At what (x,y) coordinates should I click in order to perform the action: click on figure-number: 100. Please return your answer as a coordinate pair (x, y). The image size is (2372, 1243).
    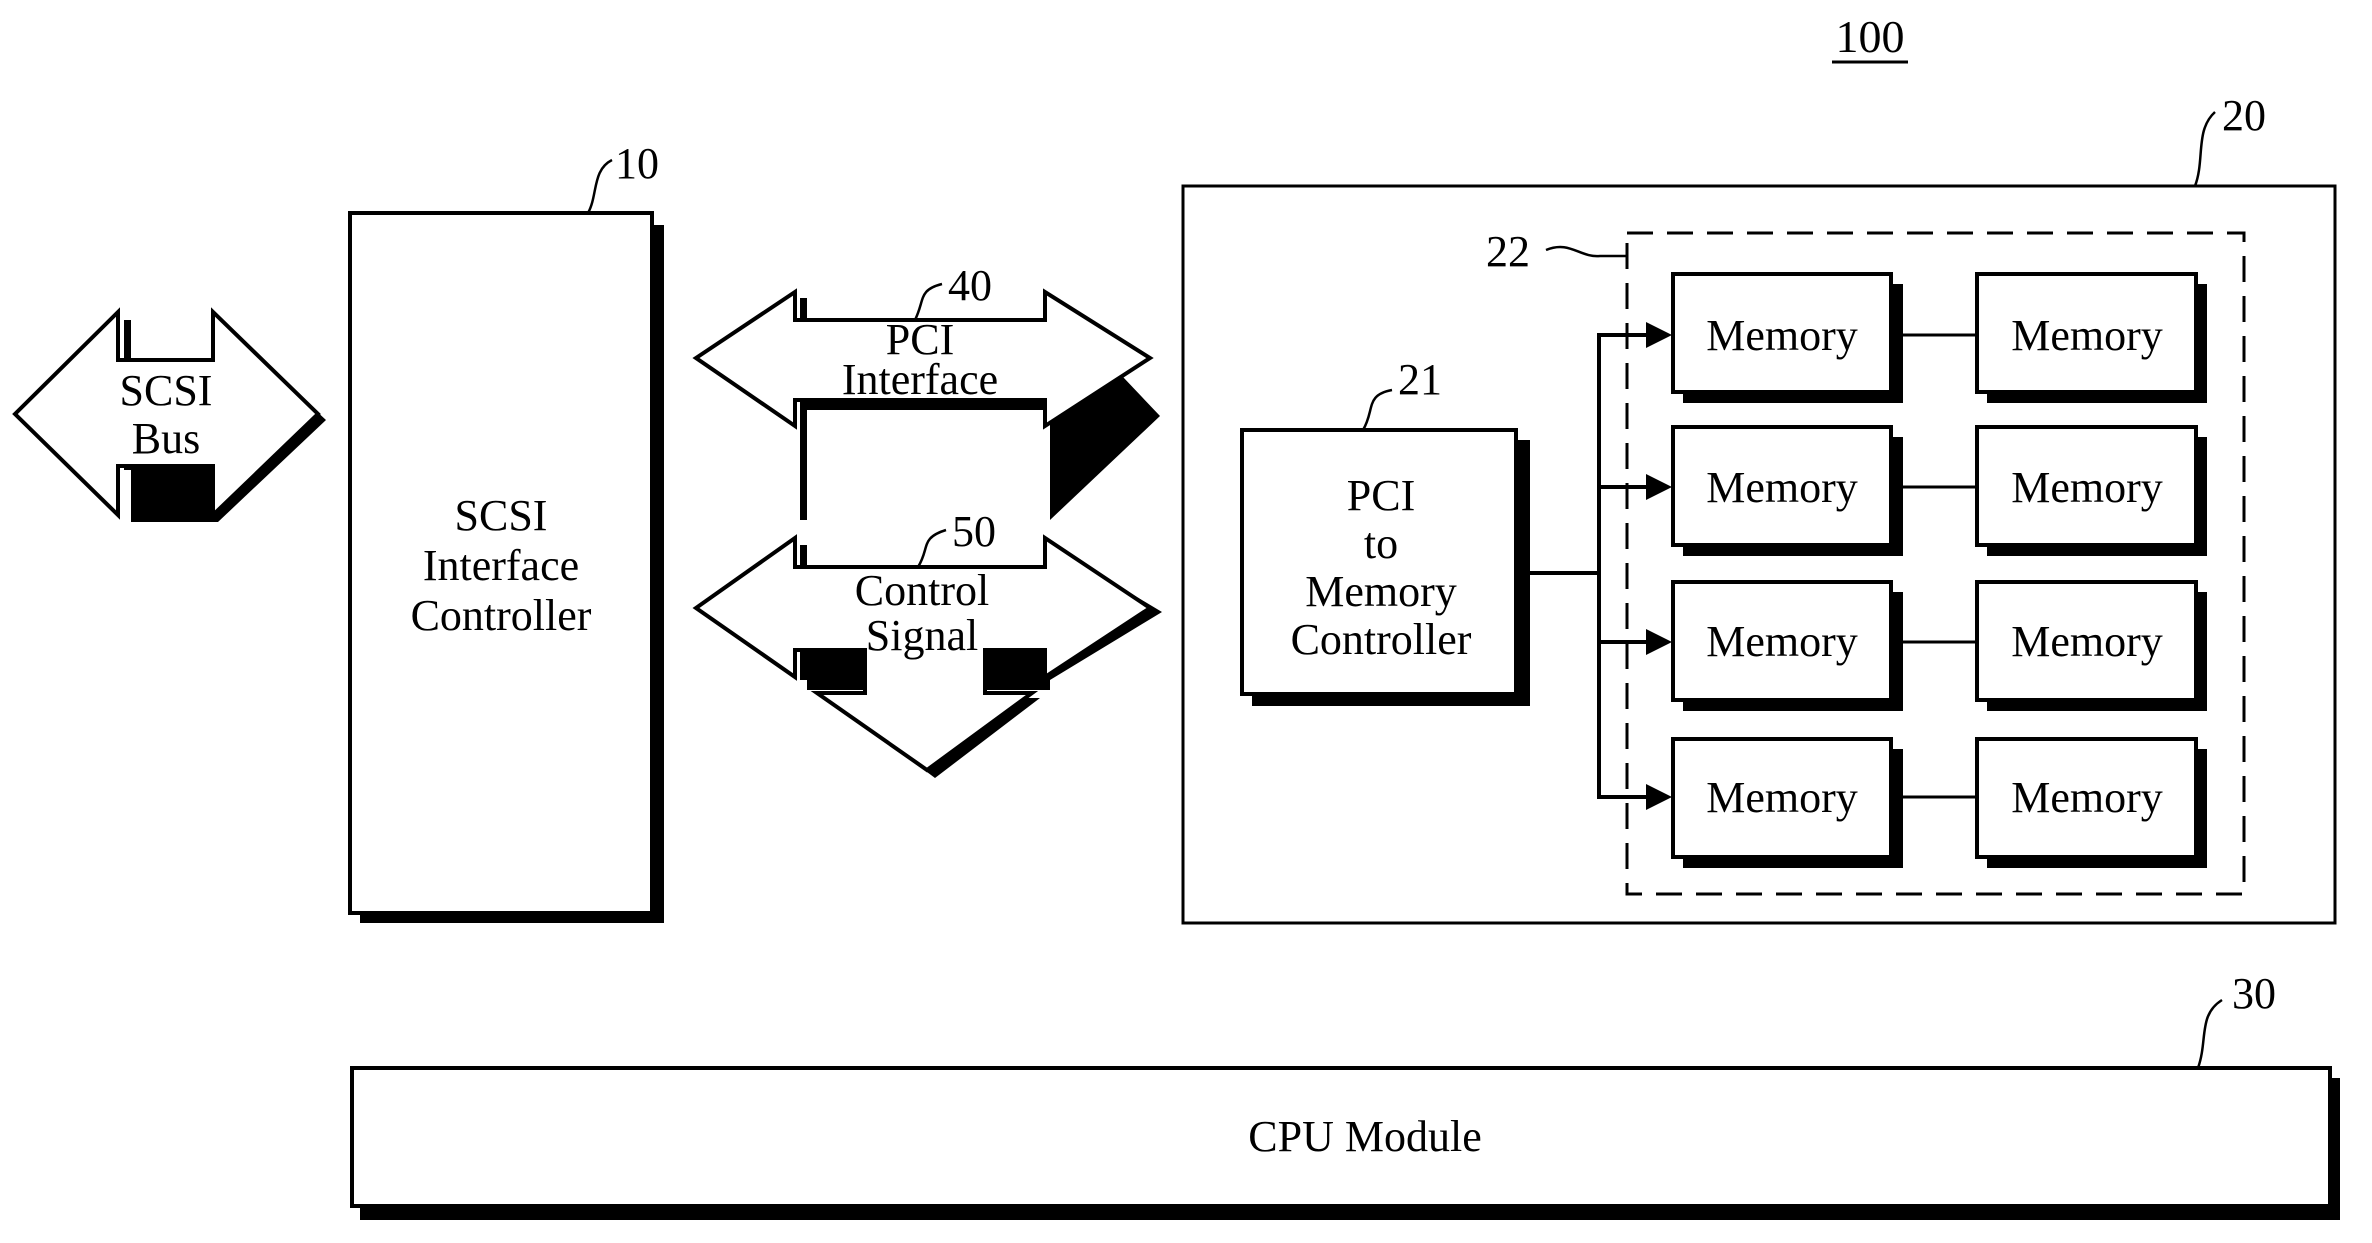
    Looking at the image, I should click on (1870, 36).